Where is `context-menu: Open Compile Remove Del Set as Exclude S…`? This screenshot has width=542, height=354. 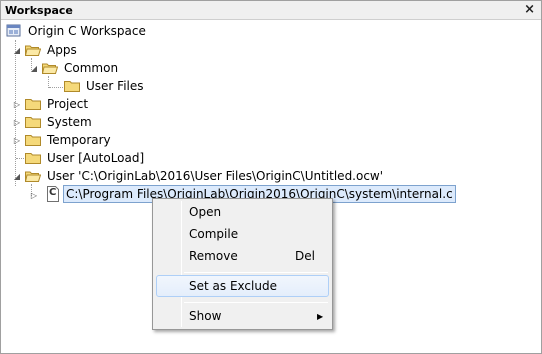 context-menu: Open Compile Remove Del Set as Exclude S… is located at coordinates (242, 264).